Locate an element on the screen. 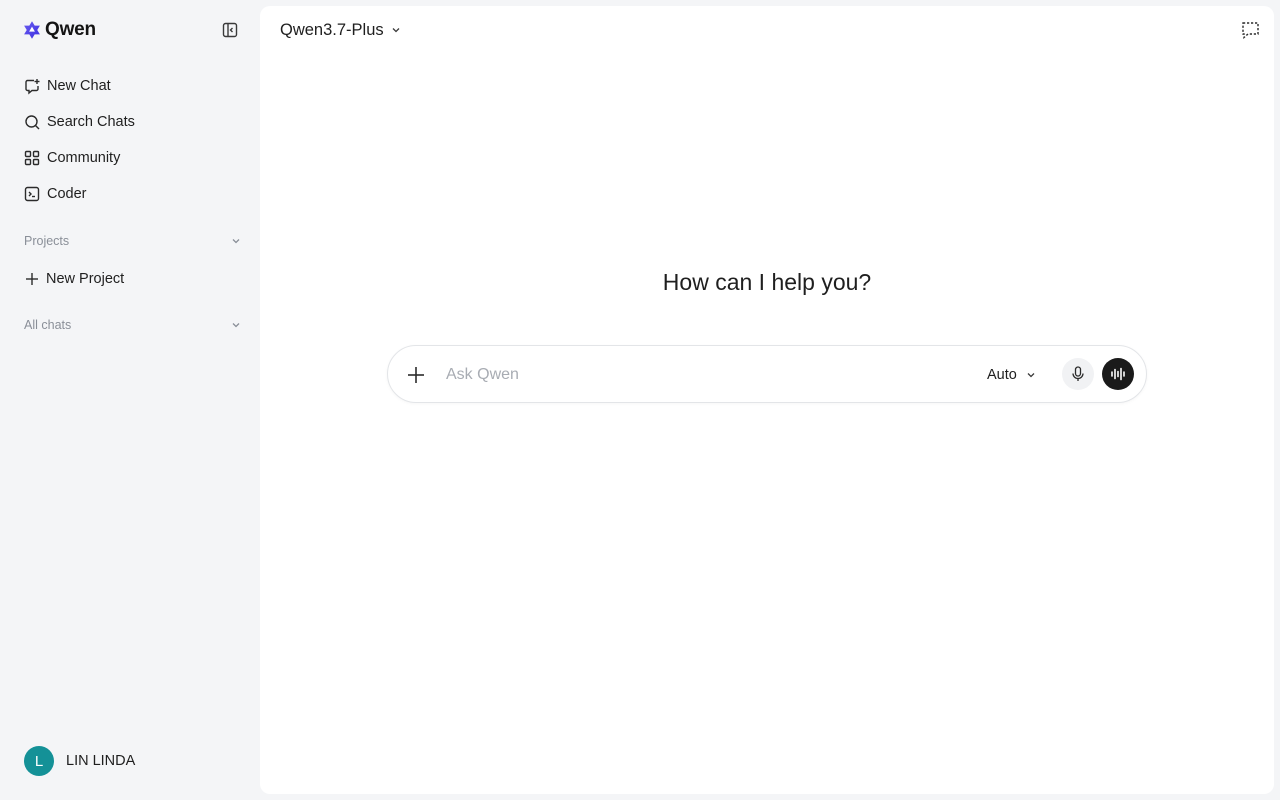 The image size is (1280, 800). brand-name: Qwen is located at coordinates (70, 29).